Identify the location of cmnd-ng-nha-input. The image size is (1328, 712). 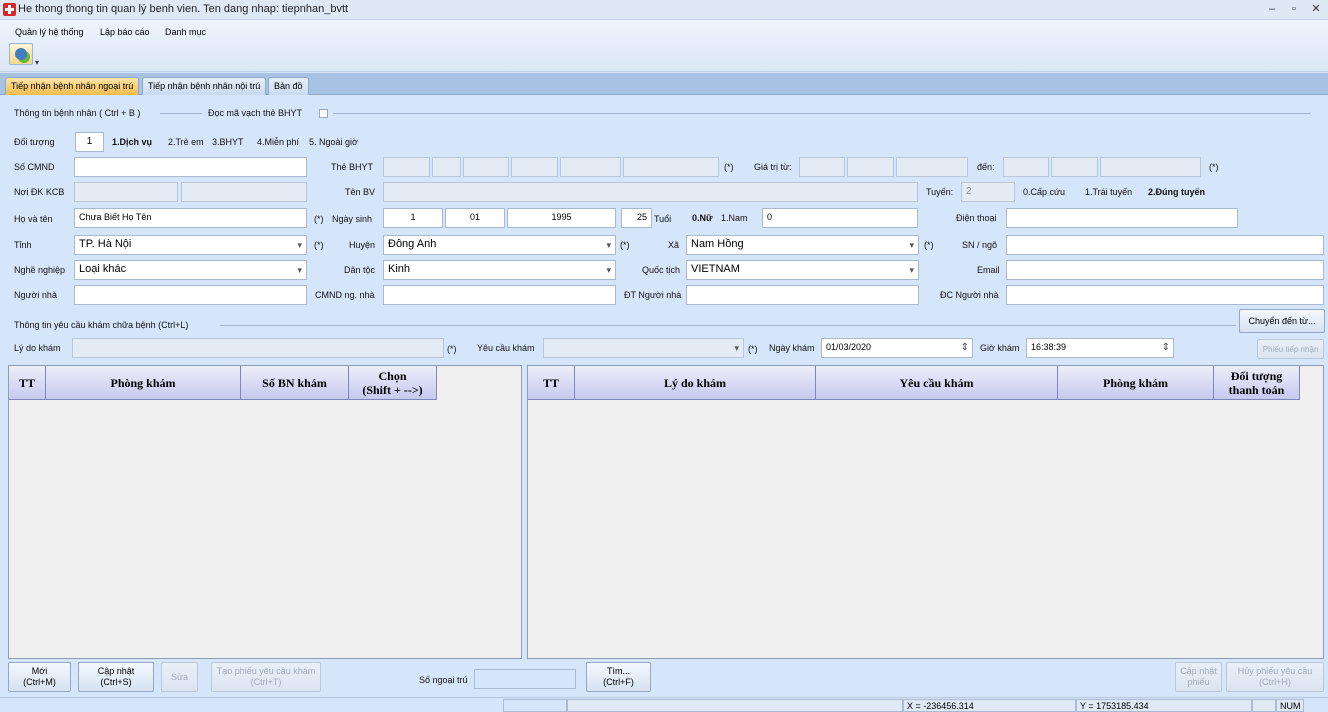
(499, 295).